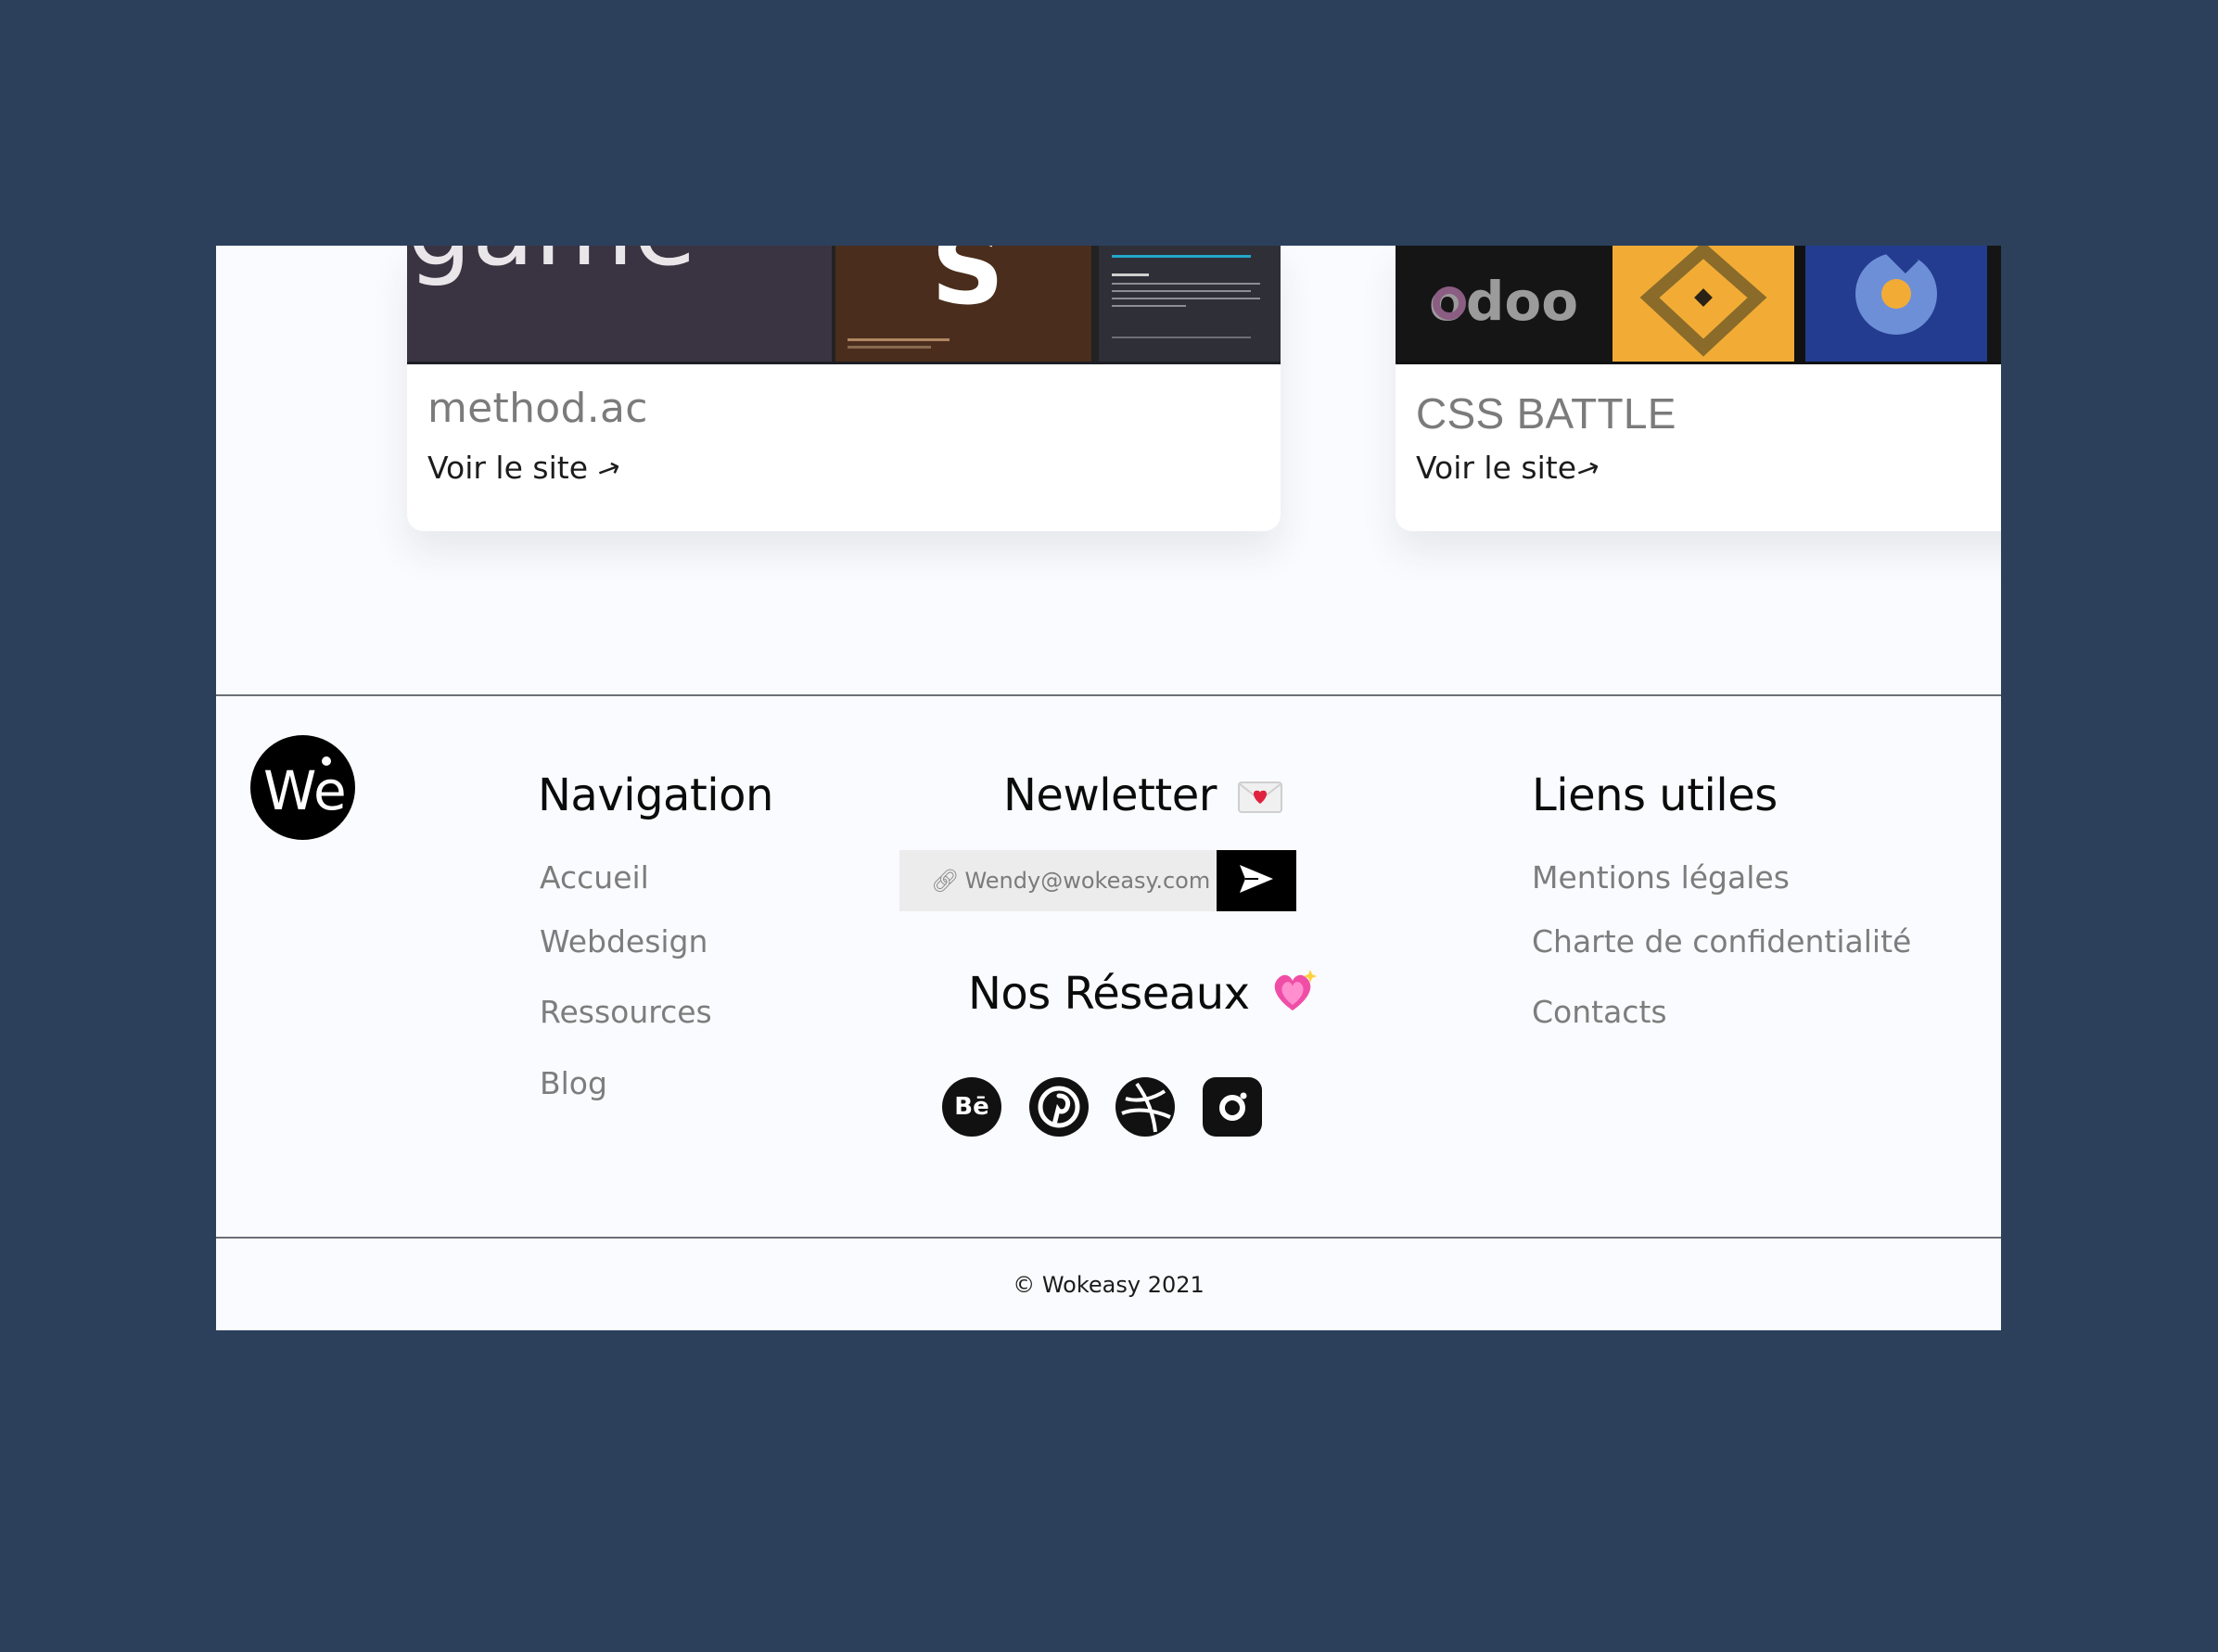 The image size is (2218, 1652). What do you see at coordinates (967, 286) in the screenshot?
I see `svg-text: S` at bounding box center [967, 286].